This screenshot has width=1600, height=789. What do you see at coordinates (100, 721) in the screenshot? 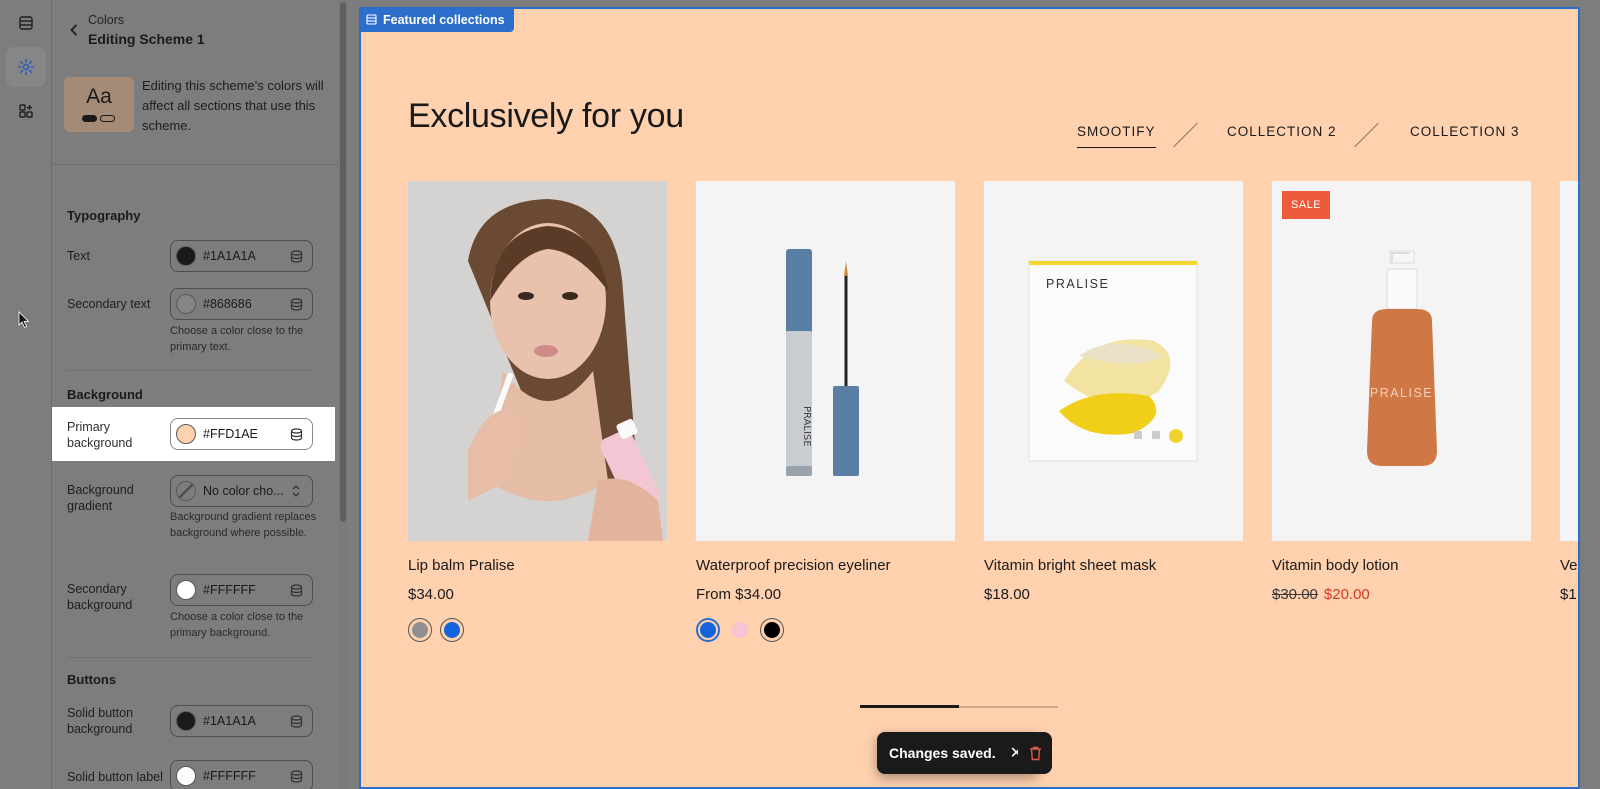
I see `solid-button-background-label: Solid button background` at bounding box center [100, 721].